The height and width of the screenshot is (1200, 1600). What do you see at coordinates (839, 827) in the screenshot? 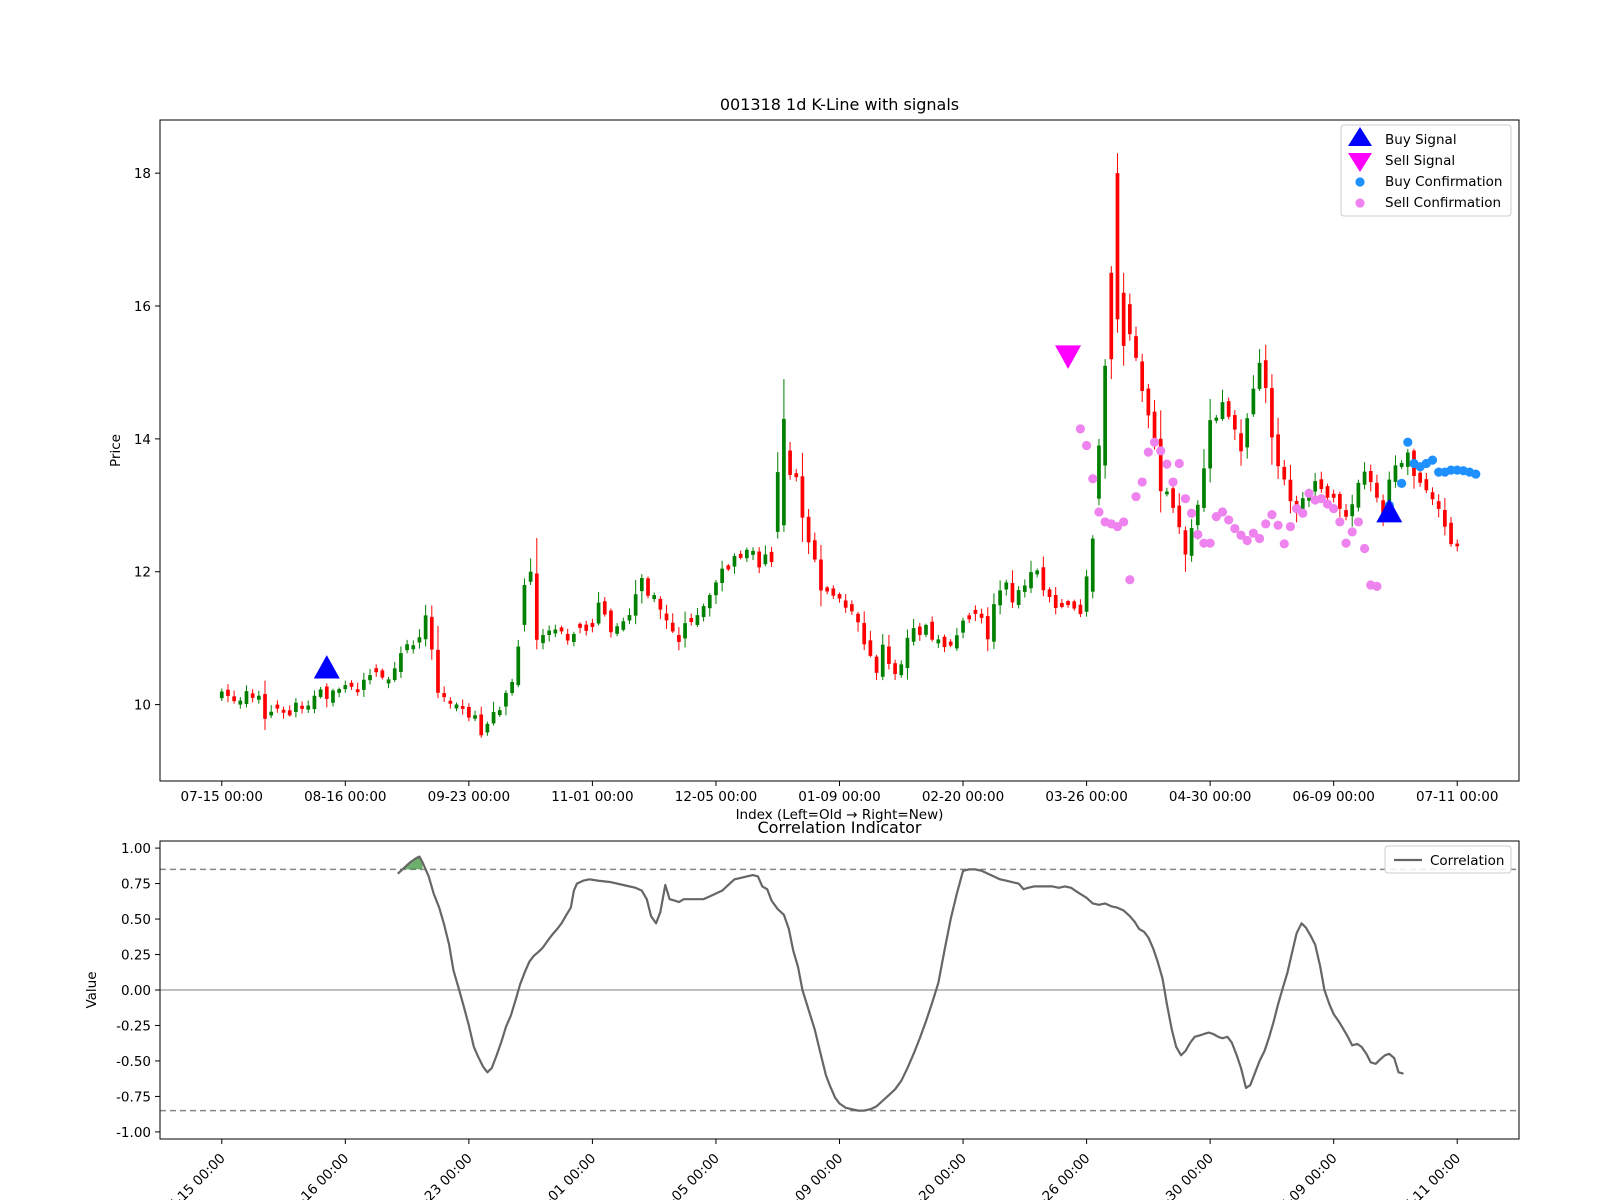
I see `correlation-chart-title: Correlation Indicator` at bounding box center [839, 827].